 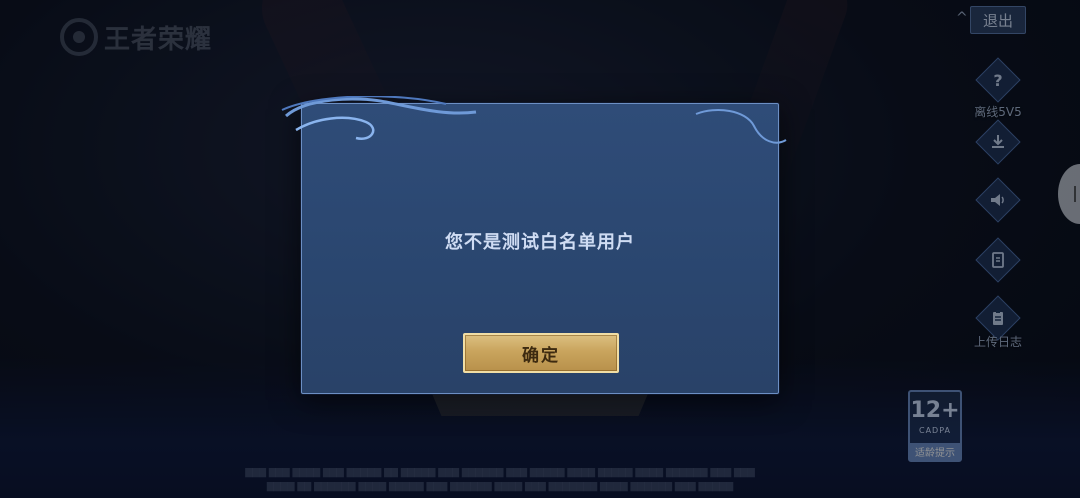 What do you see at coordinates (534, 120) in the screenshot?
I see `dialog-swirl-ornament` at bounding box center [534, 120].